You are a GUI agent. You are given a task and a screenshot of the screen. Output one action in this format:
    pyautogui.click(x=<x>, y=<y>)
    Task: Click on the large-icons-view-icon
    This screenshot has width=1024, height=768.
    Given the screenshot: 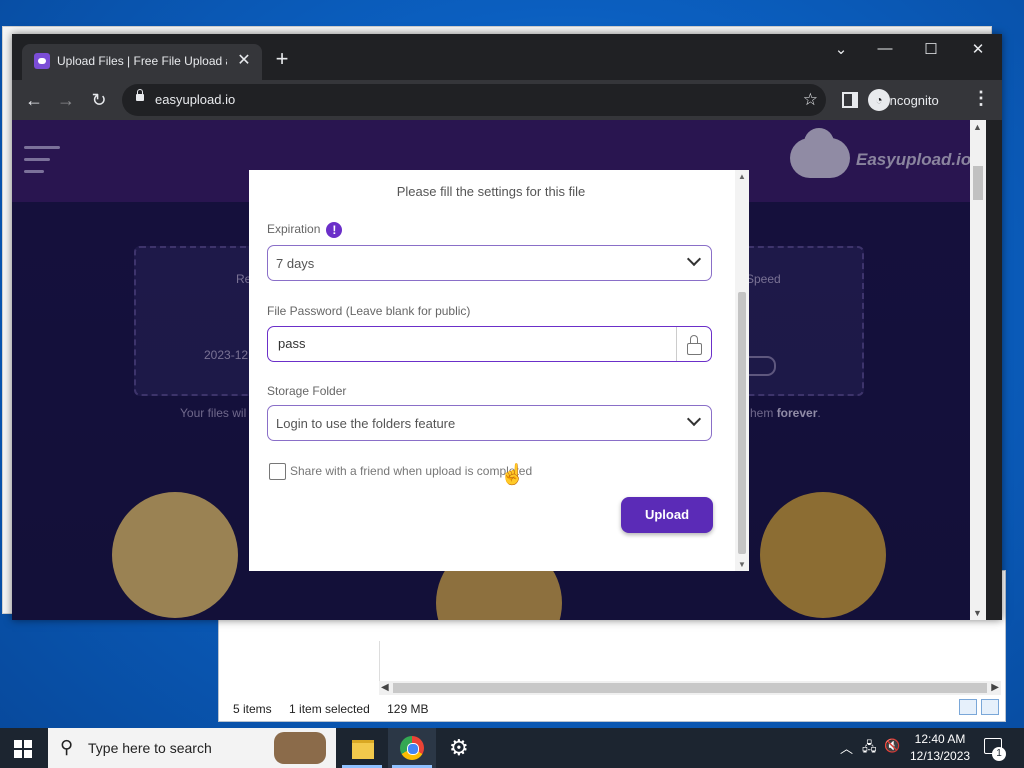 What is the action you would take?
    pyautogui.click(x=990, y=707)
    